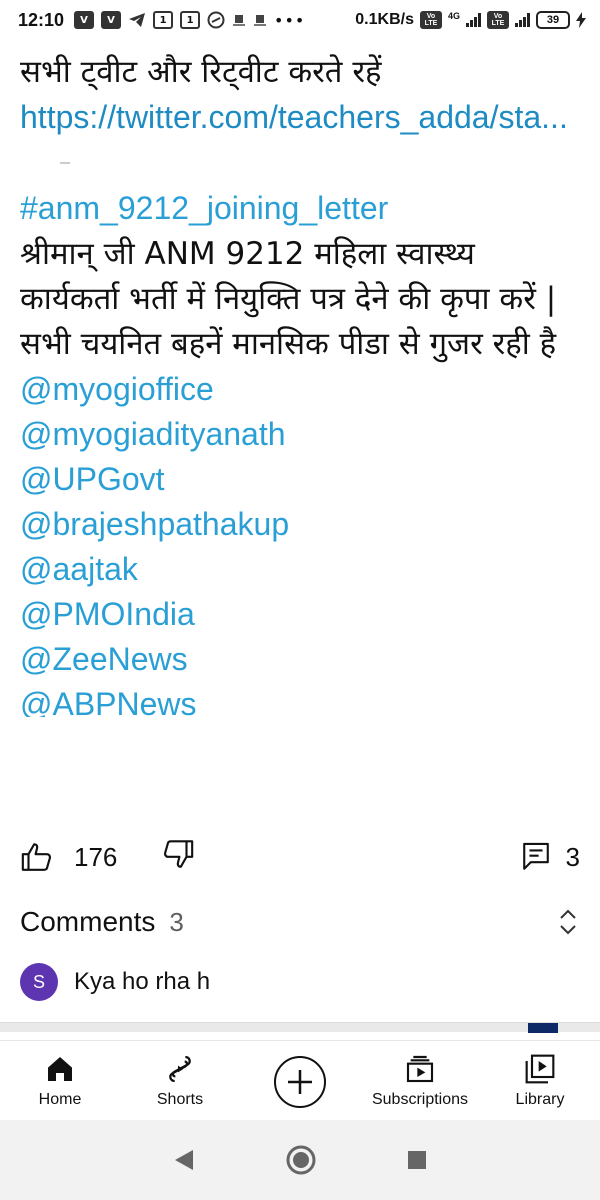 Image resolution: width=600 pixels, height=1200 pixels. I want to click on home-circle-icon, so click(301, 1160).